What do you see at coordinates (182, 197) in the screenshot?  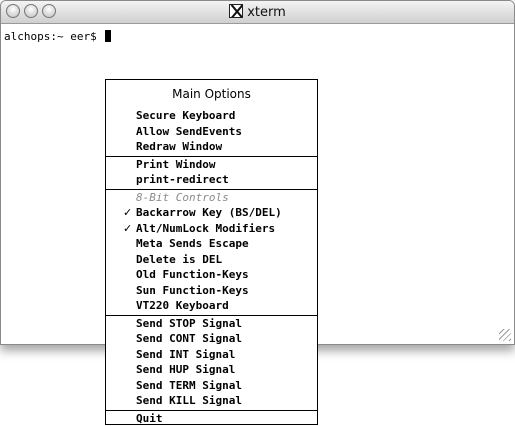 I see `menu-item-label: 8-Bit Controls` at bounding box center [182, 197].